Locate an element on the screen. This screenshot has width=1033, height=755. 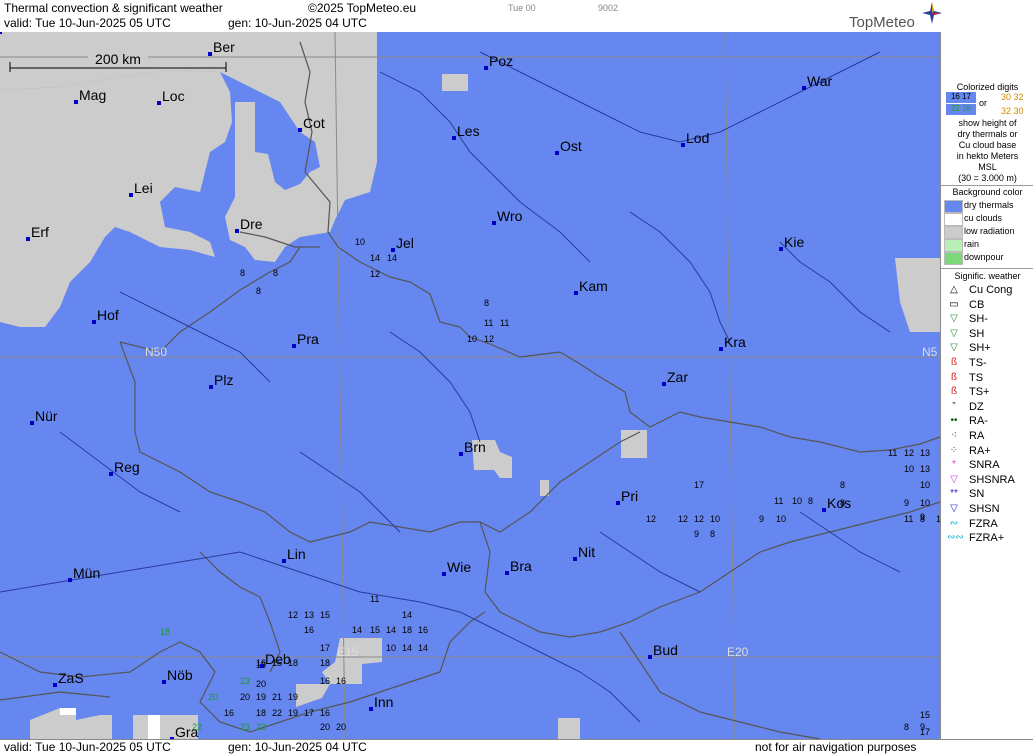
thermal-value-green: 18 is located at coordinates (165, 632).